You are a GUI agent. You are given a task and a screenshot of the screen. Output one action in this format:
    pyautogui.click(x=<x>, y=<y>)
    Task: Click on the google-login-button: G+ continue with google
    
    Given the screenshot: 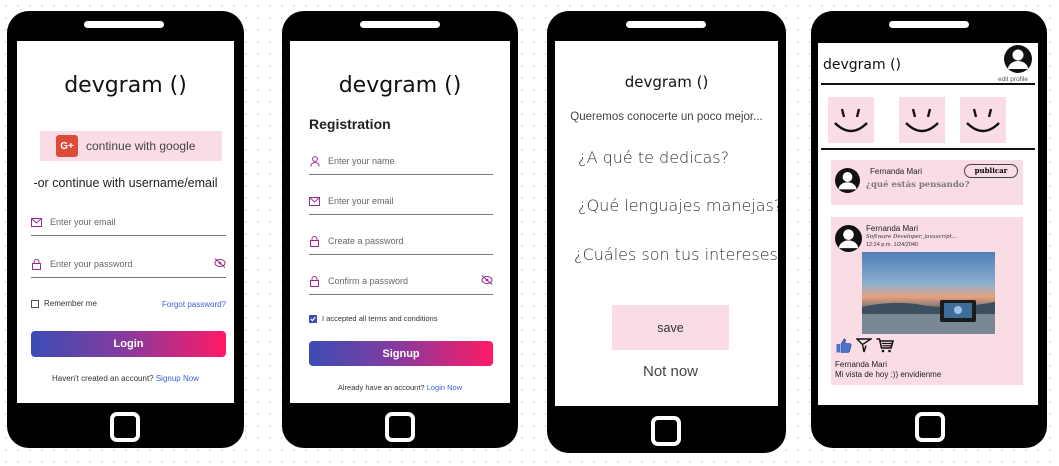 What is the action you would take?
    pyautogui.click(x=131, y=146)
    